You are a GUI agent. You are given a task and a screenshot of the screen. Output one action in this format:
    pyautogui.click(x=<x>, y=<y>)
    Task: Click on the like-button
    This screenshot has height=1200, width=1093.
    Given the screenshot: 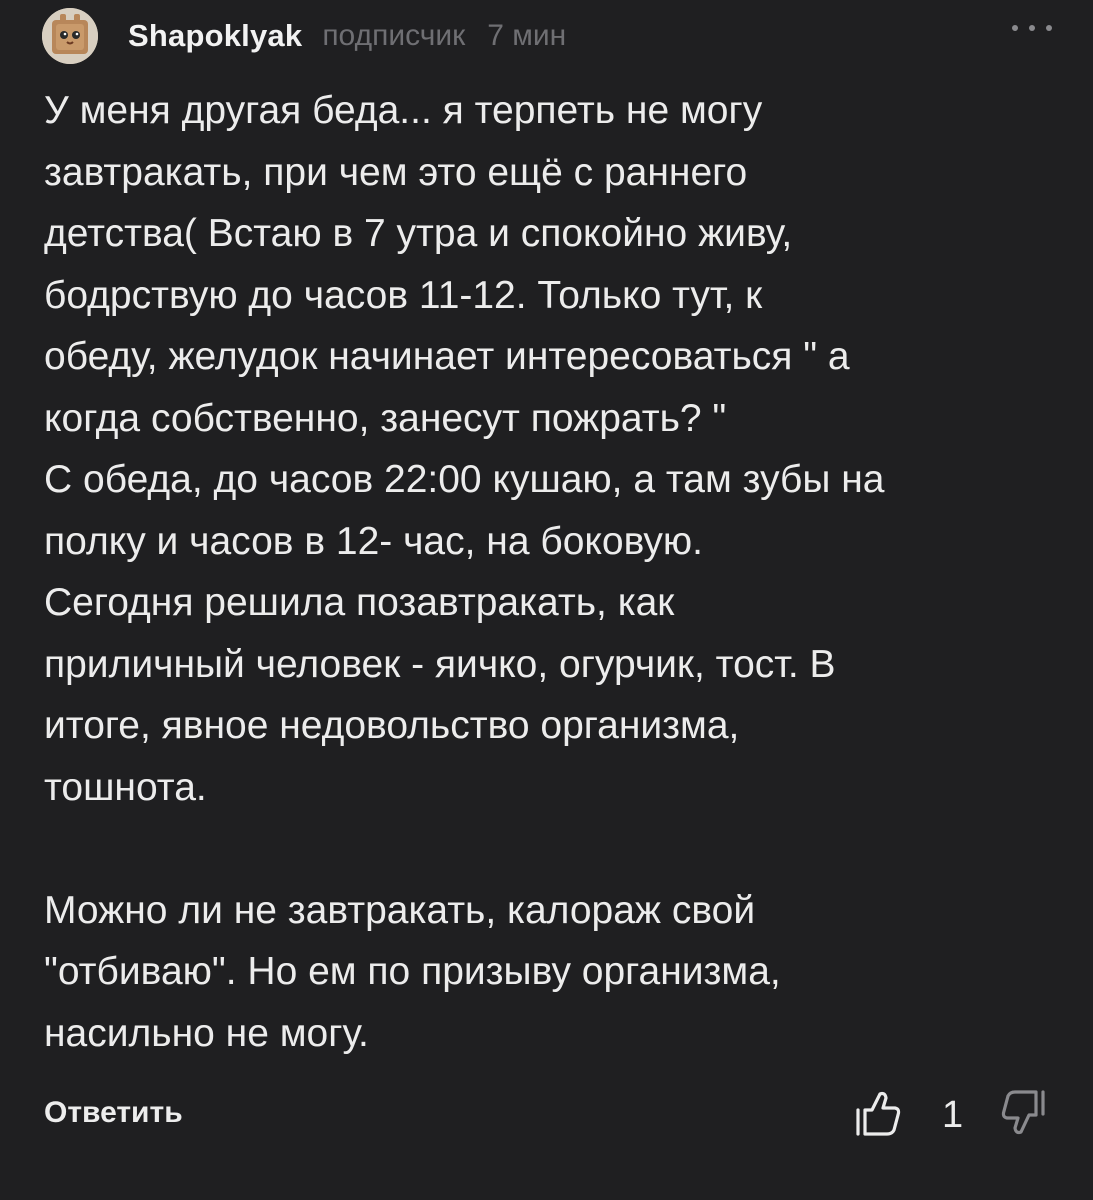 What is the action you would take?
    pyautogui.click(x=878, y=1113)
    